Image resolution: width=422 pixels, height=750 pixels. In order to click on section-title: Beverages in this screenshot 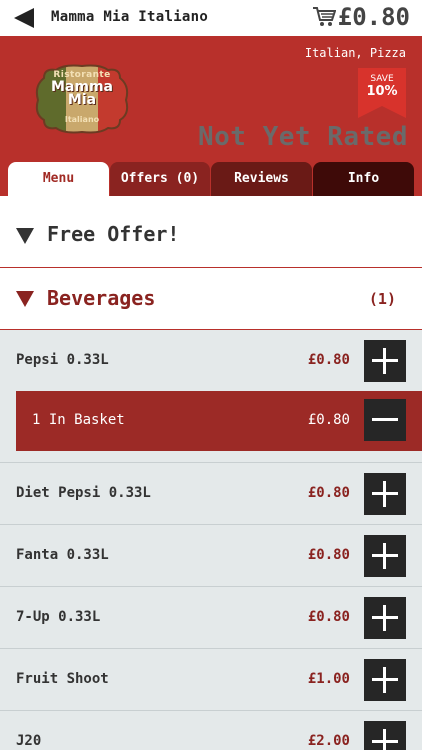, I will do `click(101, 298)`.